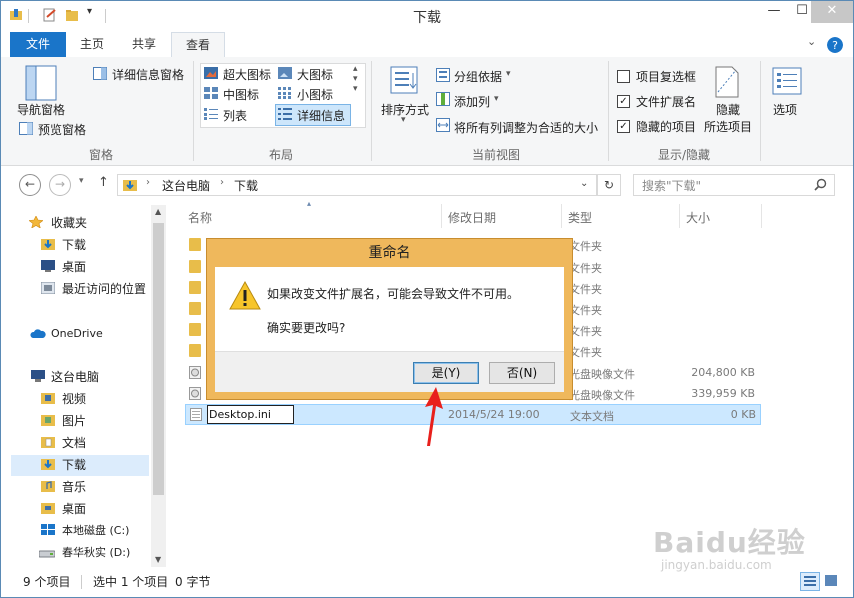 The width and height of the screenshot is (854, 598). What do you see at coordinates (832, 12) in the screenshot?
I see `close-button: ✕` at bounding box center [832, 12].